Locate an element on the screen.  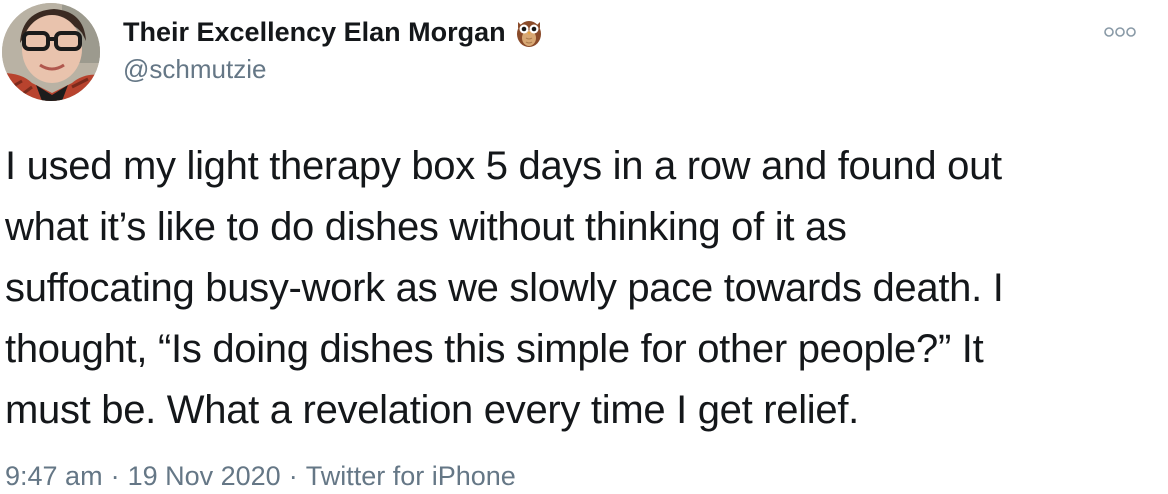
author-name-row: Their Excellency Elan Morgan is located at coordinates (333, 32).